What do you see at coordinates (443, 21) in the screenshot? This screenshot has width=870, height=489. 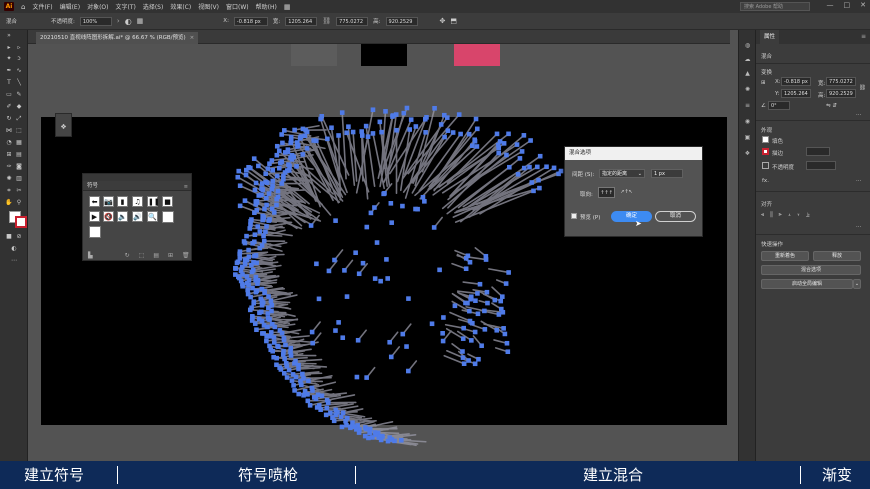 I see `transform-icon: ✥` at bounding box center [443, 21].